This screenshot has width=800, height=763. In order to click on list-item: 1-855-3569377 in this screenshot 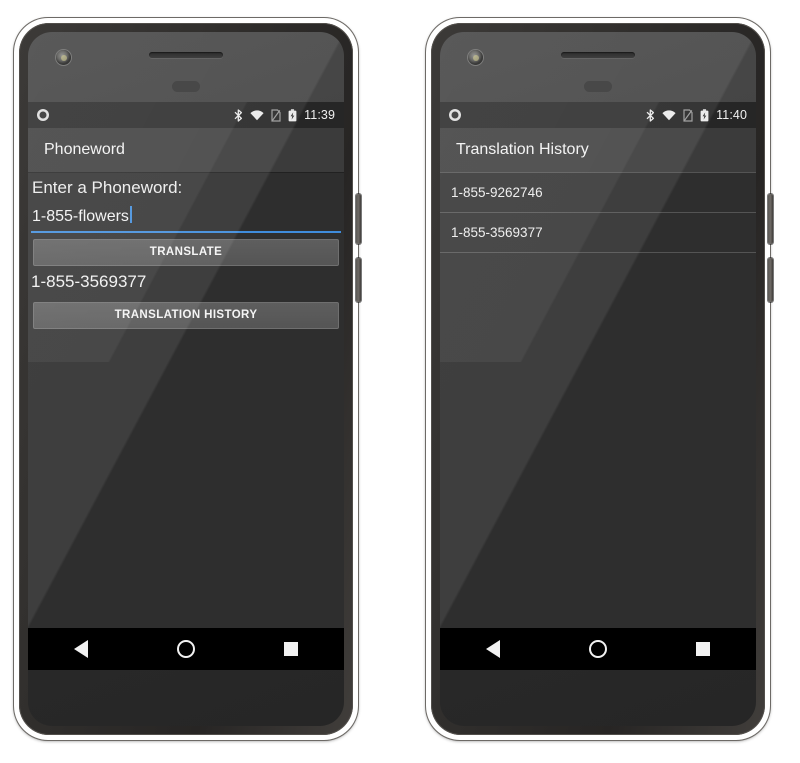, I will do `click(598, 233)`.